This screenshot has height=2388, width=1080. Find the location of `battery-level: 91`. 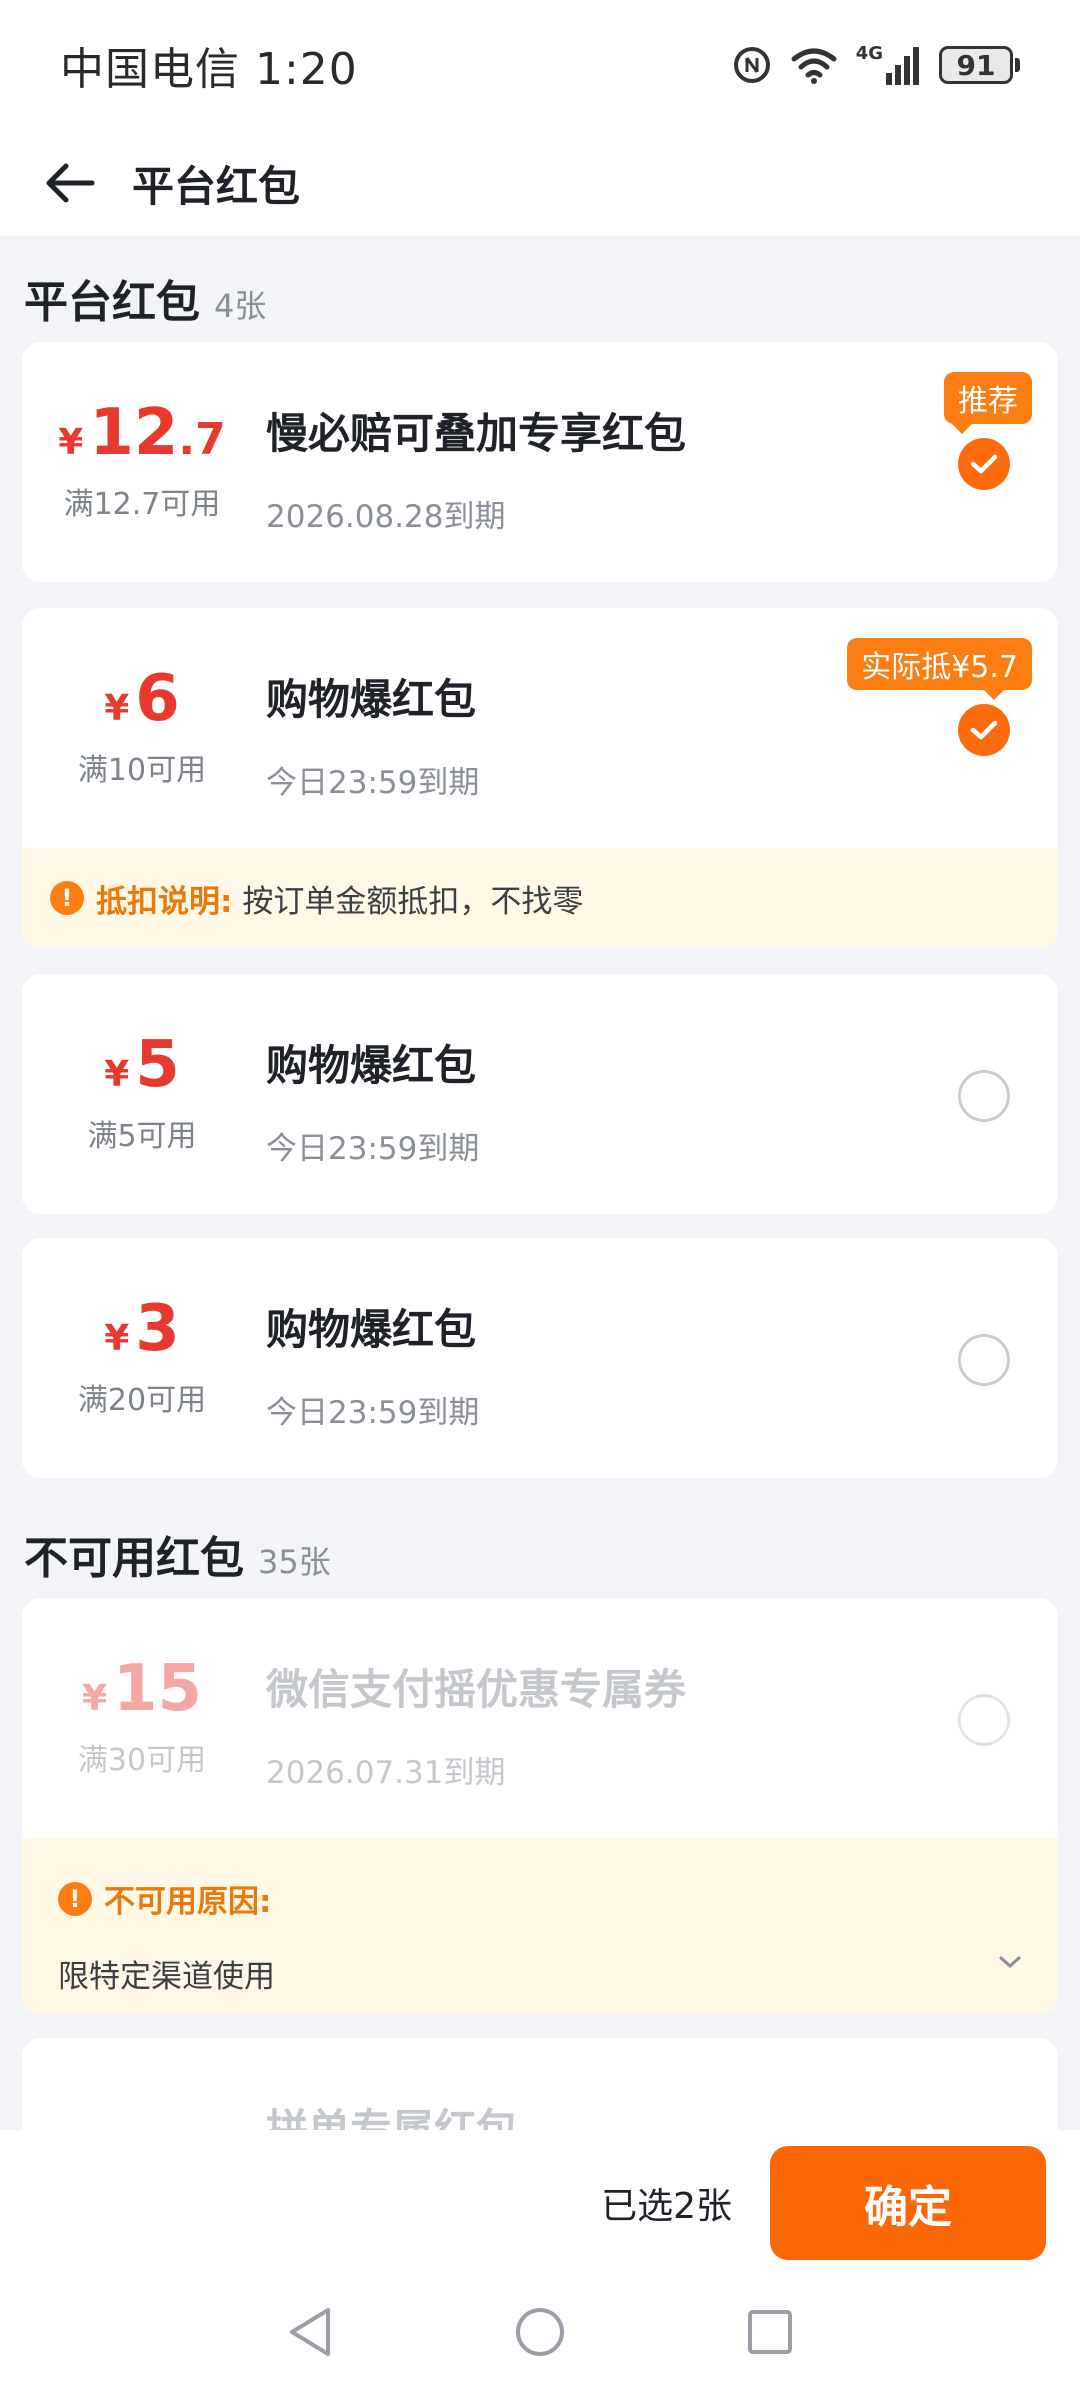

battery-level: 91 is located at coordinates (976, 65).